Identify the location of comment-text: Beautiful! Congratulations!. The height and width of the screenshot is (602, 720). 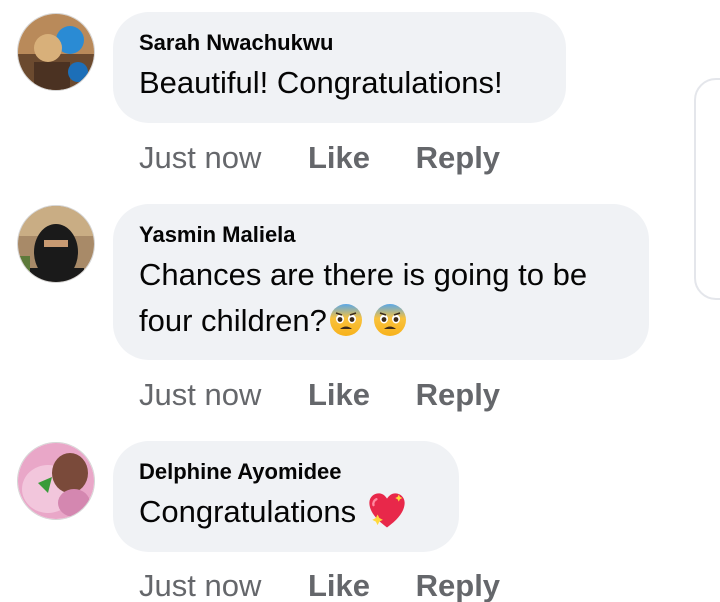
(339, 83).